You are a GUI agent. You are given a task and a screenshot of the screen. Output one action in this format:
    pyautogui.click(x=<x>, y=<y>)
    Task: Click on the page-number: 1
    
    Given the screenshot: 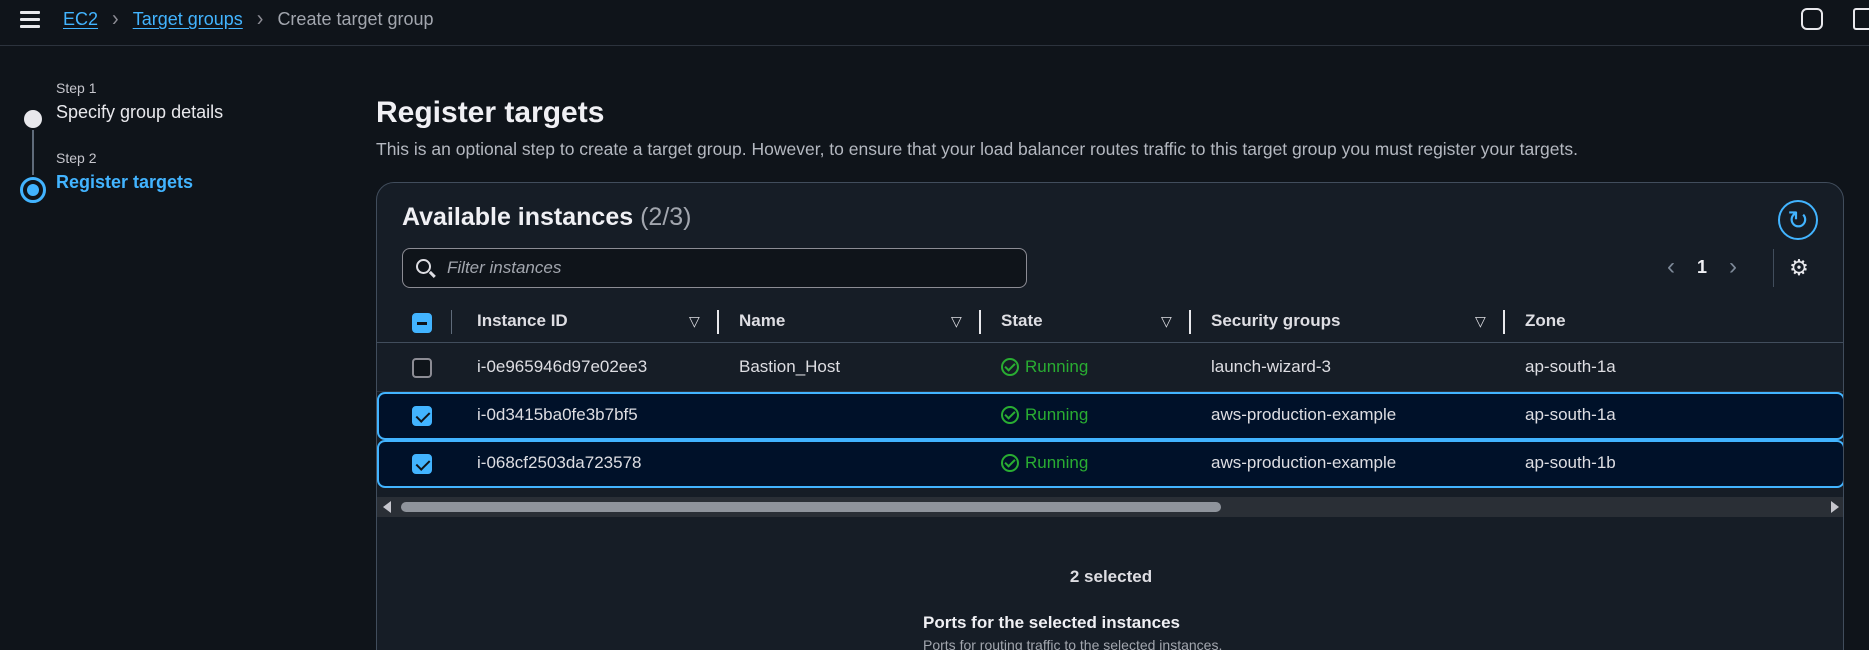 What is the action you would take?
    pyautogui.click(x=1702, y=267)
    